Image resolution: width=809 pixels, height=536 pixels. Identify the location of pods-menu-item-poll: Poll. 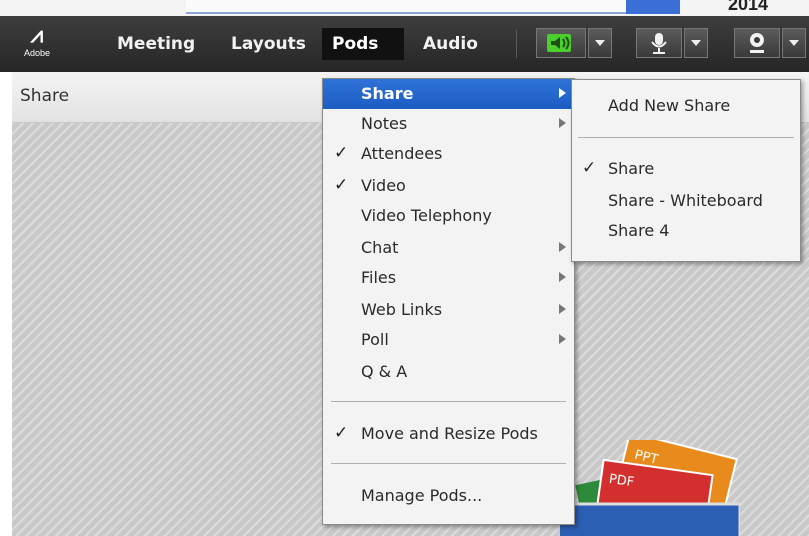
(448, 340).